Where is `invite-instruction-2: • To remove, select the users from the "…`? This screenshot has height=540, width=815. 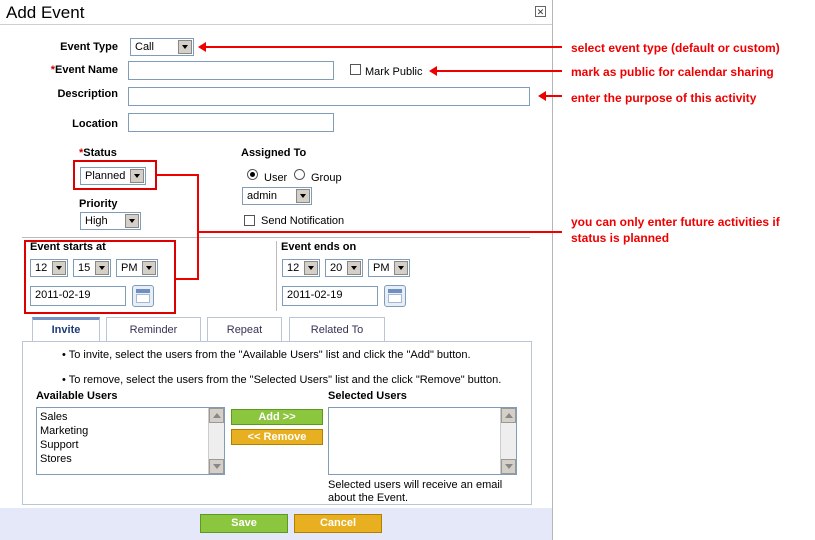
invite-instruction-2: • To remove, select the users from the "… is located at coordinates (282, 380).